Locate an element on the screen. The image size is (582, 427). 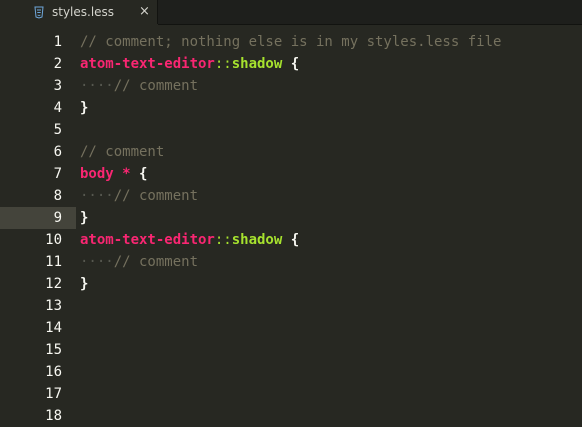
code-line: // comment is located at coordinates (122, 152).